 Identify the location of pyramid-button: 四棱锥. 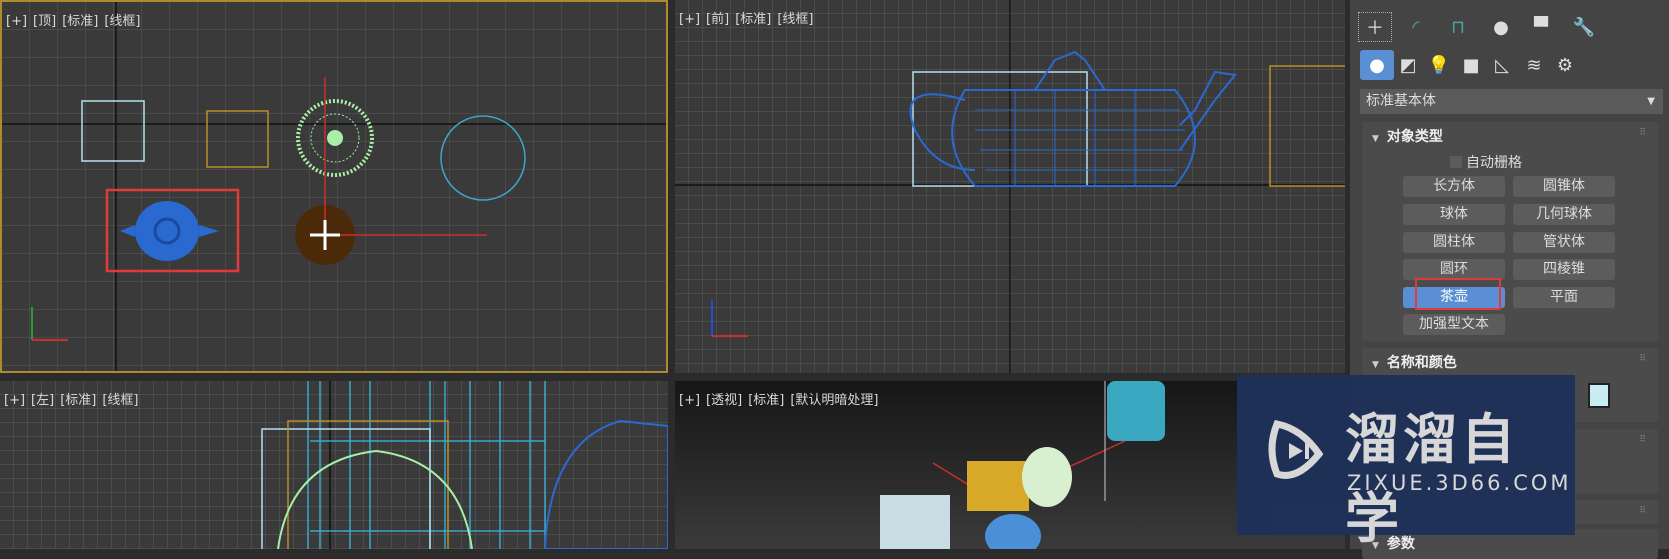
(1564, 269).